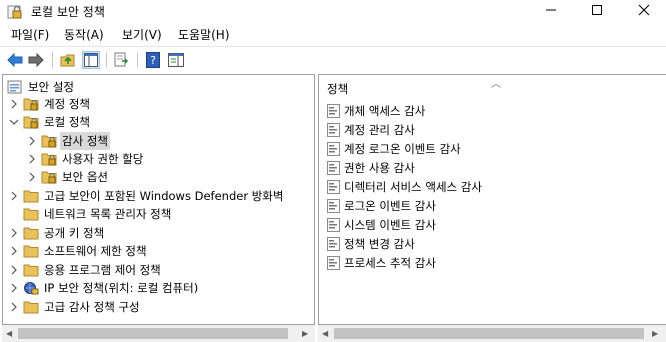  Describe the element at coordinates (31, 288) in the screenshot. I see `ip-security-icon` at that location.